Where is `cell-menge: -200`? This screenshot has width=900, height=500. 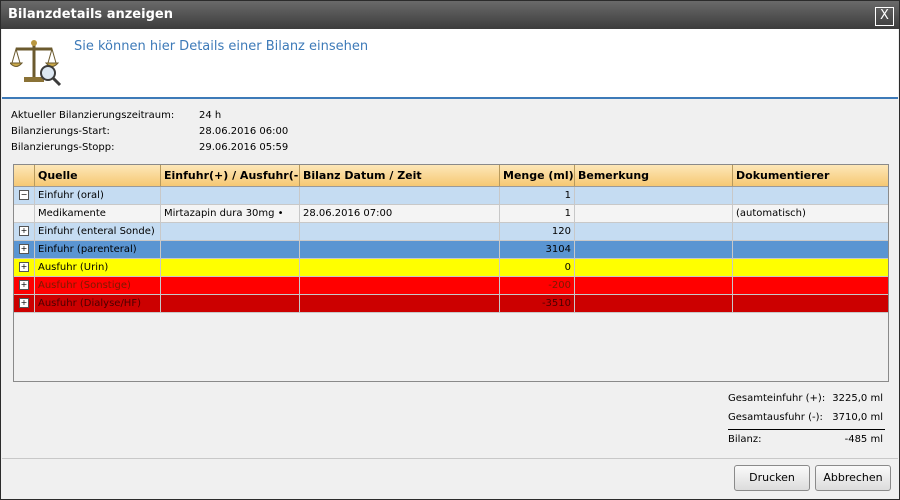
cell-menge: -200 is located at coordinates (536, 286).